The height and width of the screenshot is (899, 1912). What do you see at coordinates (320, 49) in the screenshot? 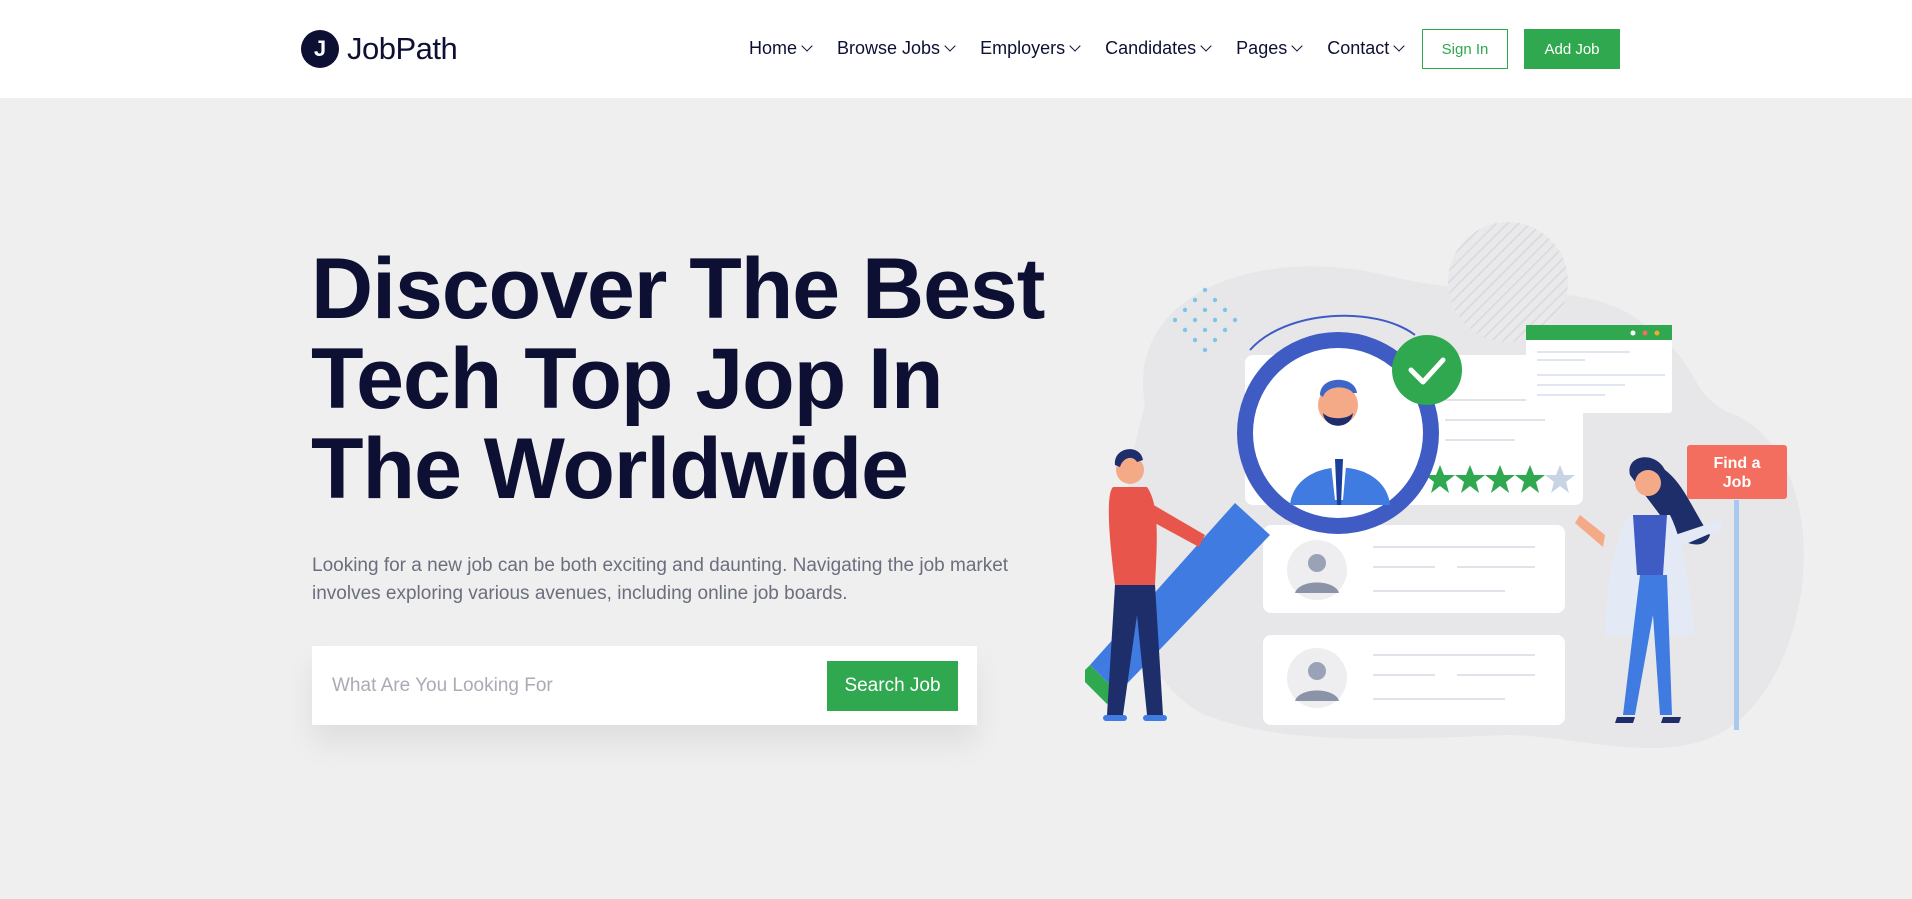
I see `logo-mark-icon: J` at bounding box center [320, 49].